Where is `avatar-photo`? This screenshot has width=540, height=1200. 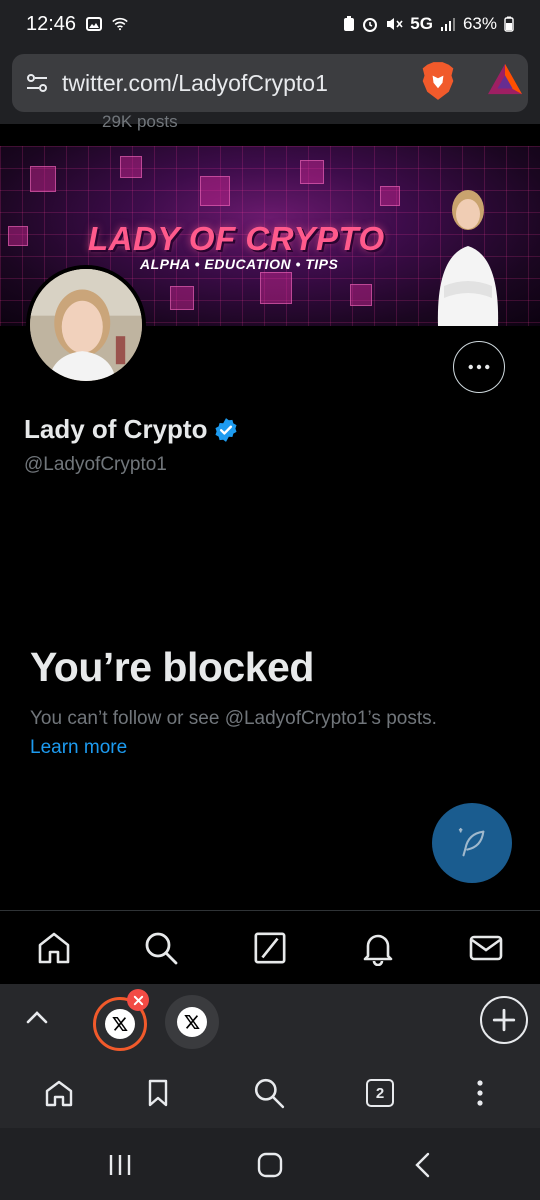
avatar-photo is located at coordinates (86, 325).